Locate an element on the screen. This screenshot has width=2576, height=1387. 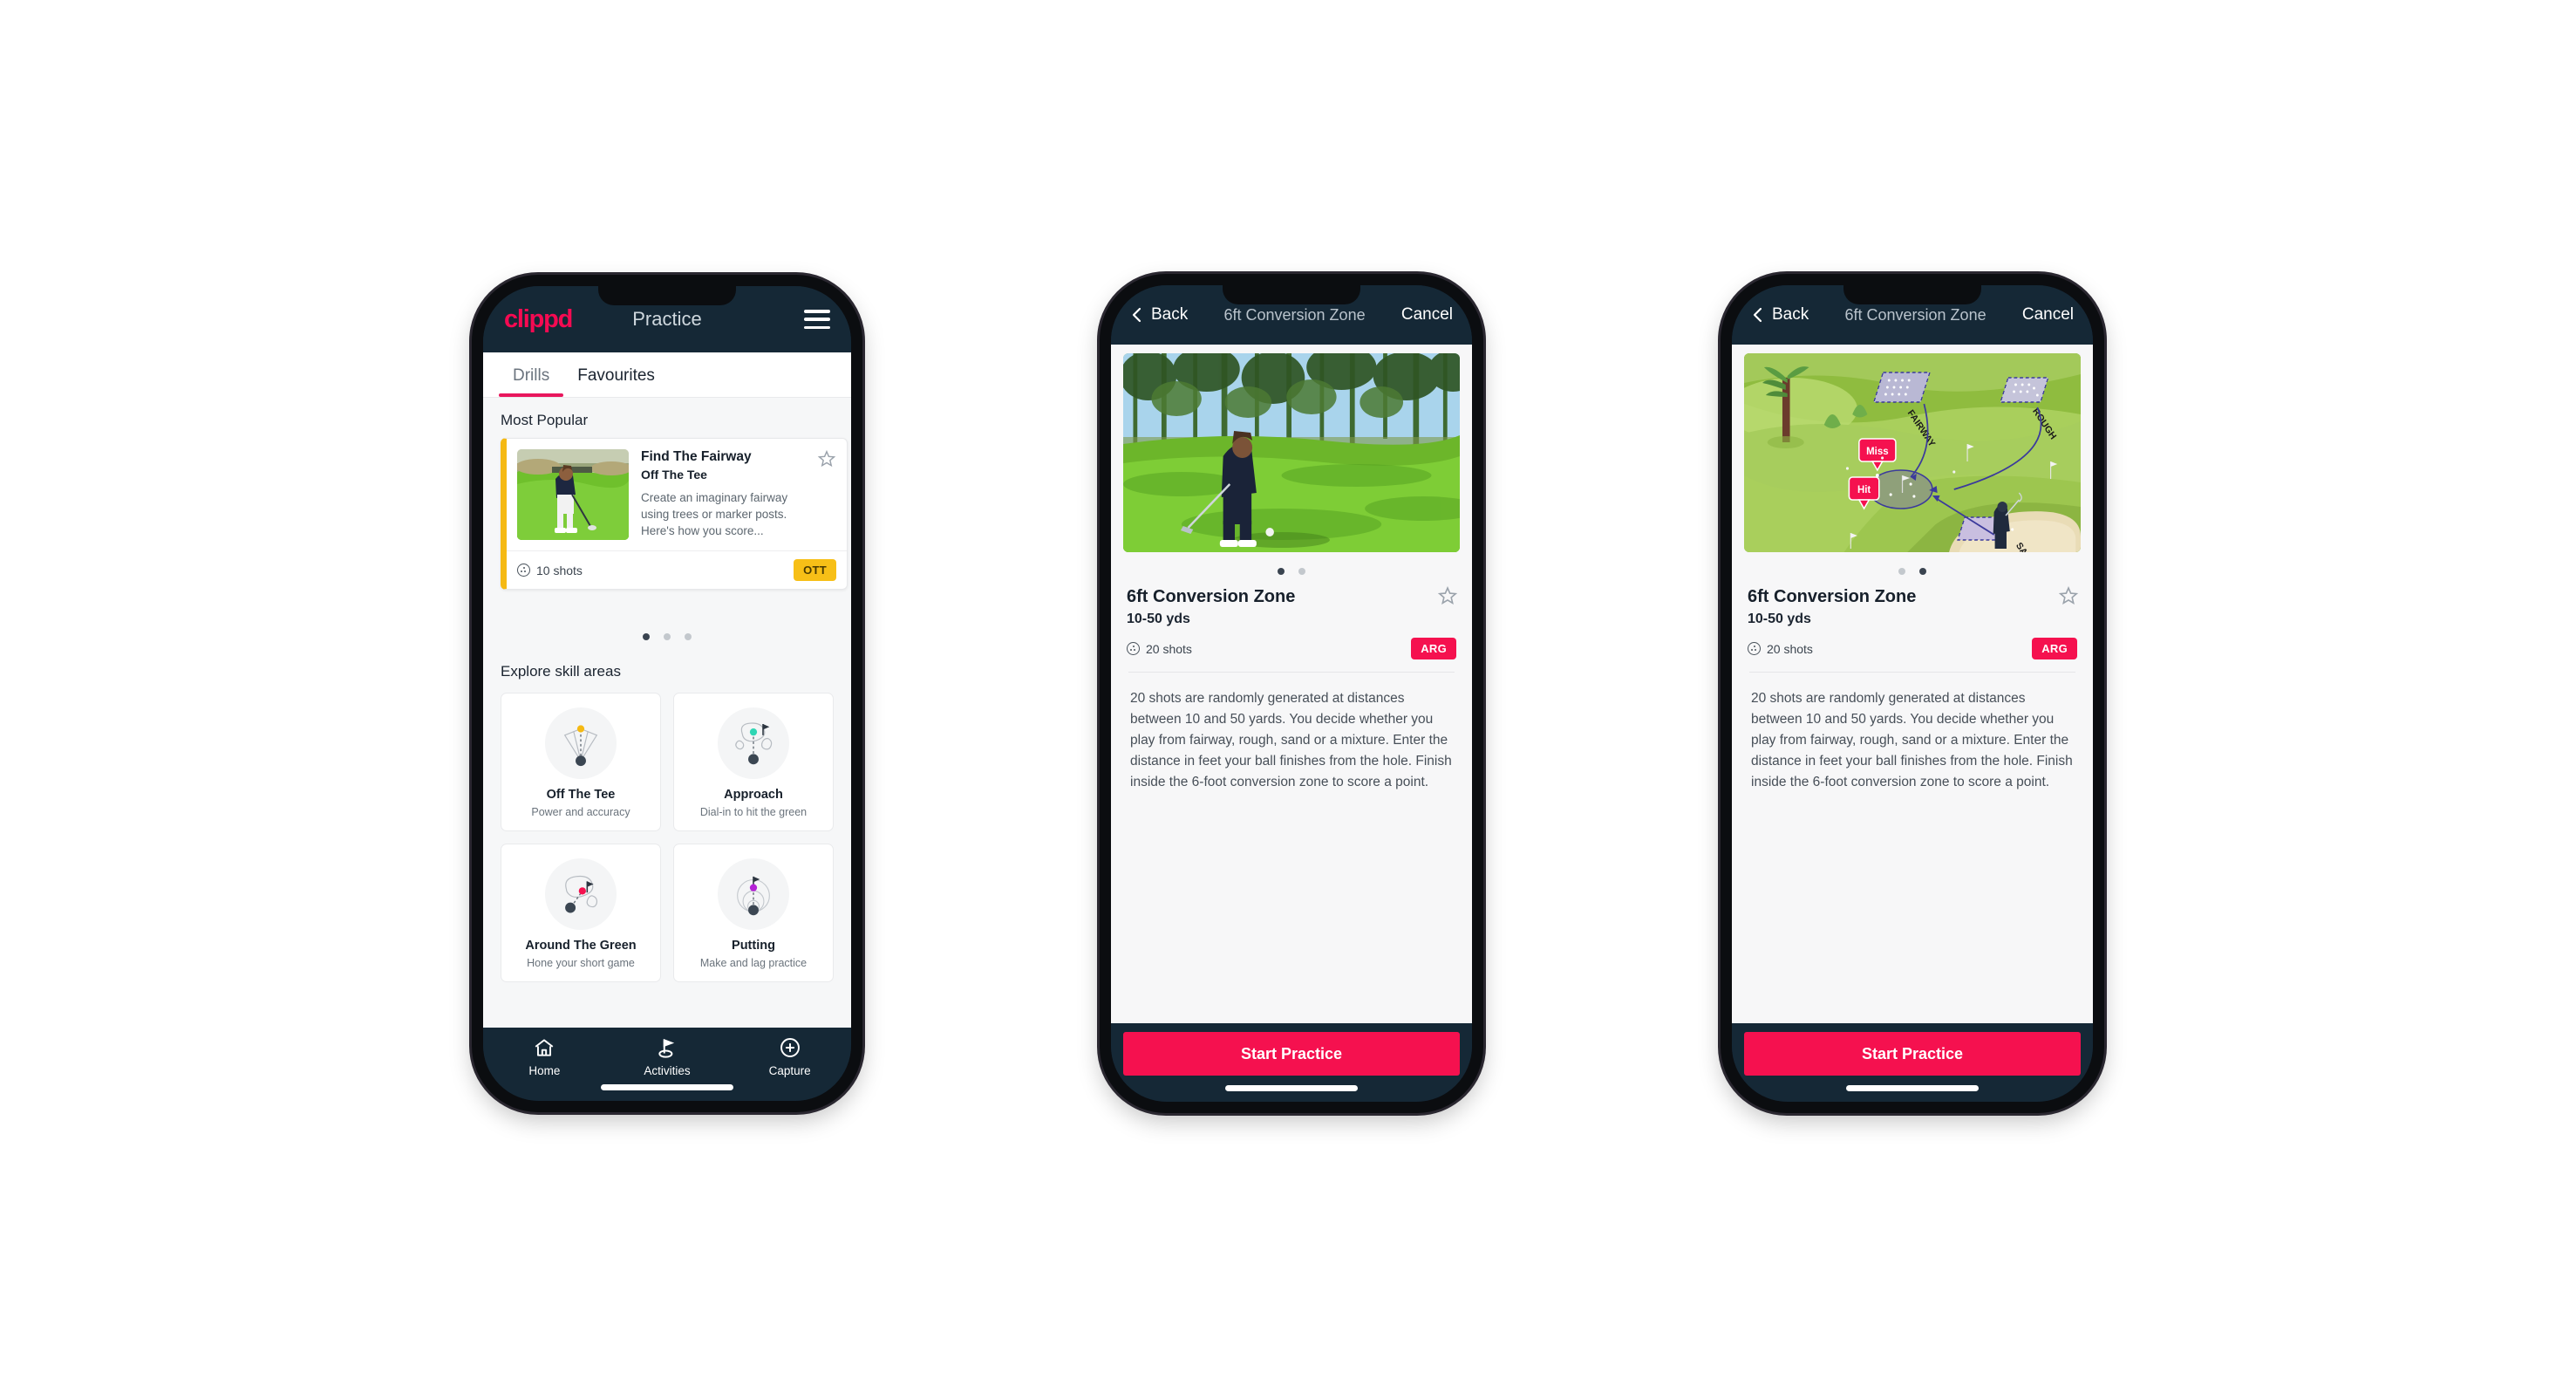
tab-favourites: Favourites is located at coordinates (616, 374).